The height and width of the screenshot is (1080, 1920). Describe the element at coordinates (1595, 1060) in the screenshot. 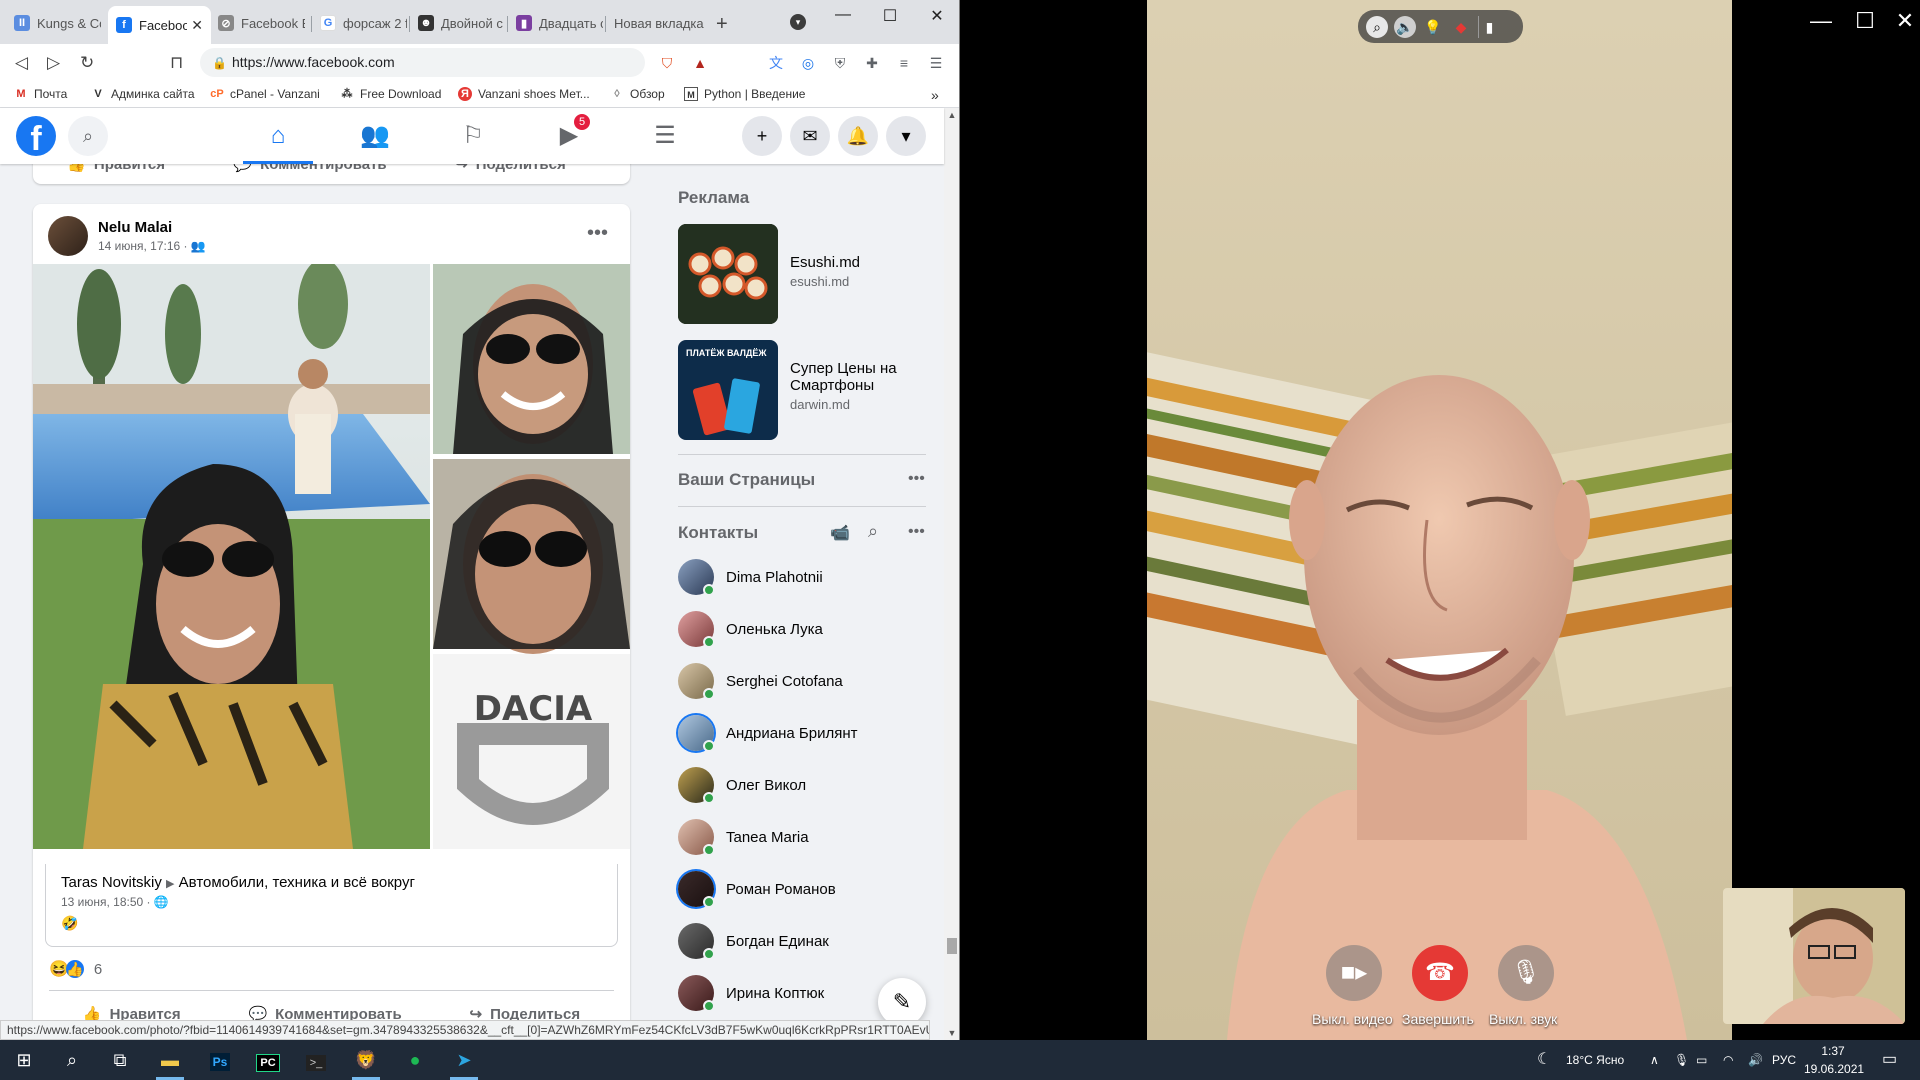

I see `weather-text: 18°C Ясно` at that location.